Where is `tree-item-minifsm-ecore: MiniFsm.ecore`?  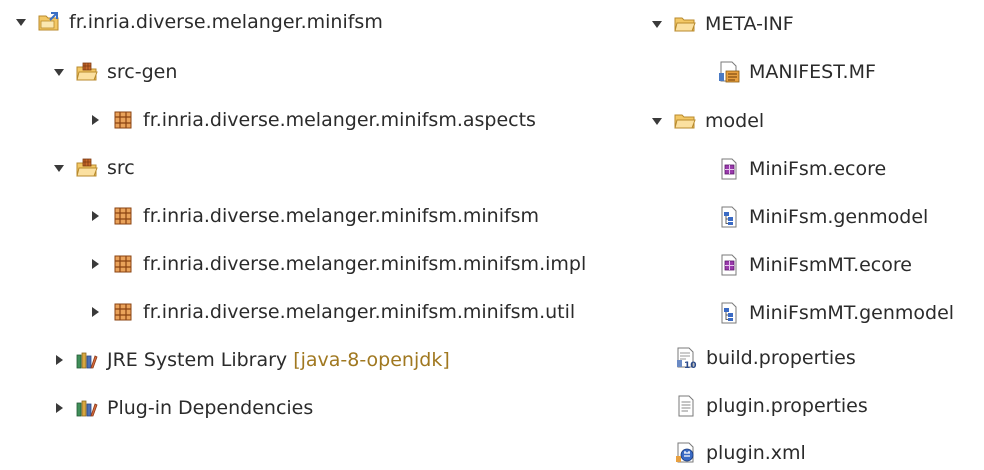
tree-item-minifsm-ecore: MiniFsm.ecore is located at coordinates (802, 169).